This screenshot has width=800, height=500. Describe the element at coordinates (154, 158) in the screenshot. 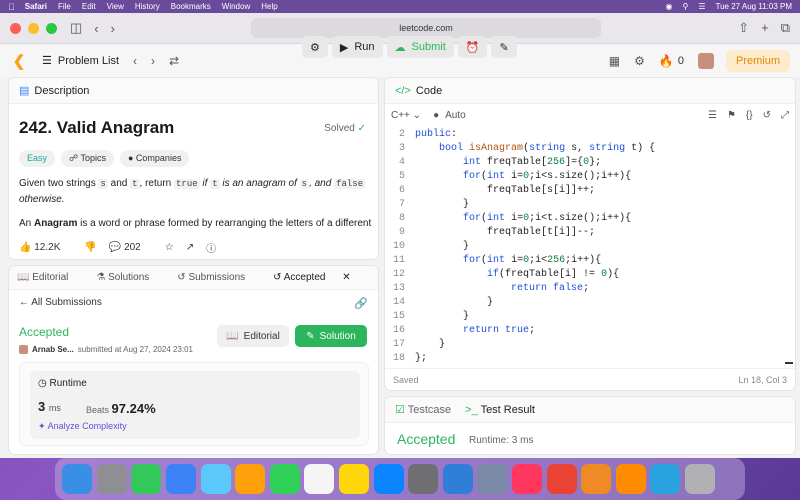

I see `companies-chip: ● Companies` at that location.